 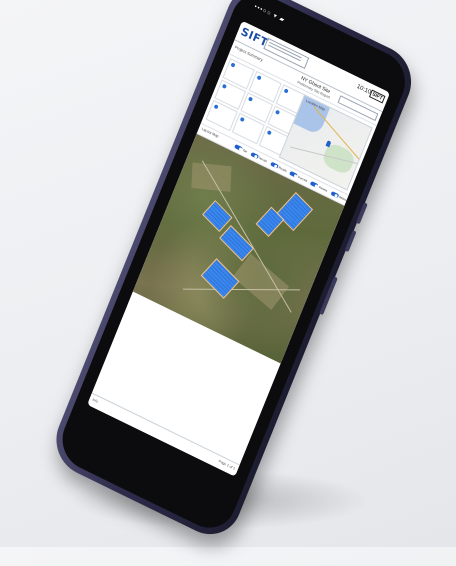 What do you see at coordinates (350, 241) in the screenshot?
I see `volume-down-button` at bounding box center [350, 241].